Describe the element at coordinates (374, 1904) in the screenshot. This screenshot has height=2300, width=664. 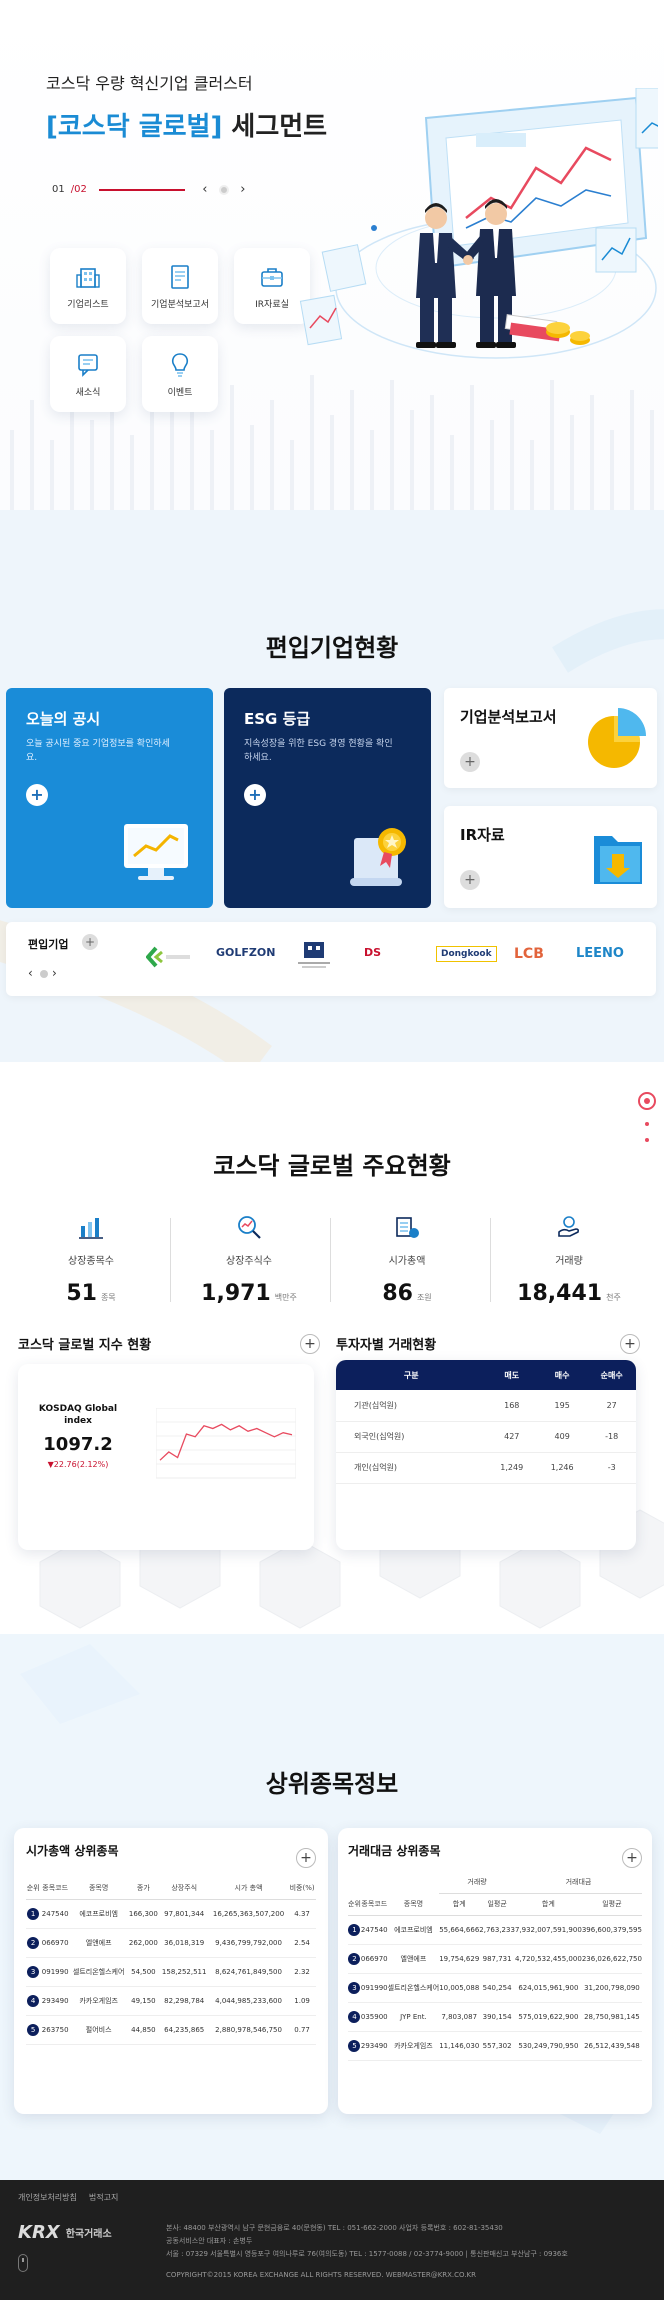
I see `column-header: 종목코드` at that location.